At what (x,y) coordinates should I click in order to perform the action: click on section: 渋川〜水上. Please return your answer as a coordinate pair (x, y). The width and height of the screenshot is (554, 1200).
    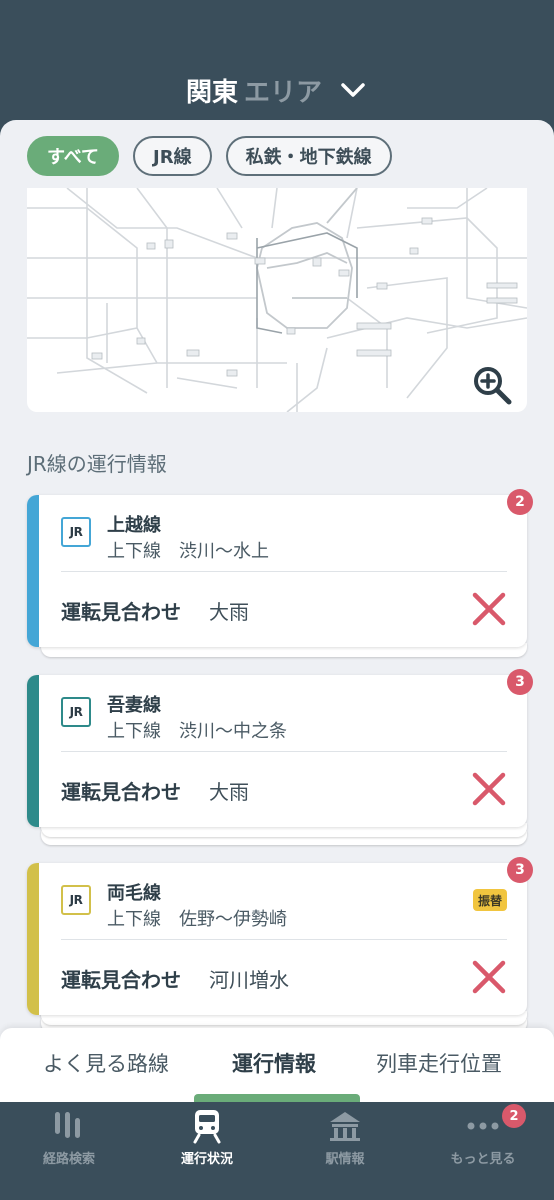
    Looking at the image, I should click on (224, 551).